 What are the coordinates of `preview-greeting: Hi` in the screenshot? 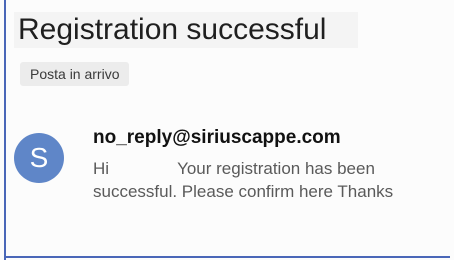 It's located at (101, 168).